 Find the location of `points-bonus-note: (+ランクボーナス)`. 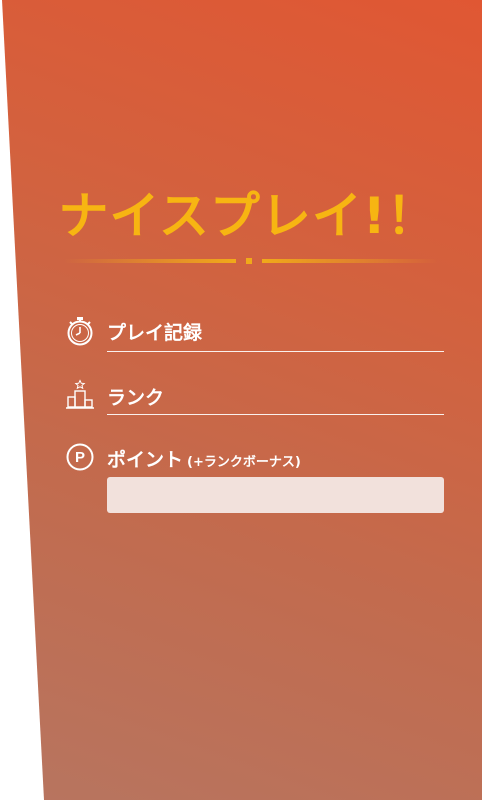

points-bonus-note: (+ランクボーナス) is located at coordinates (244, 462).